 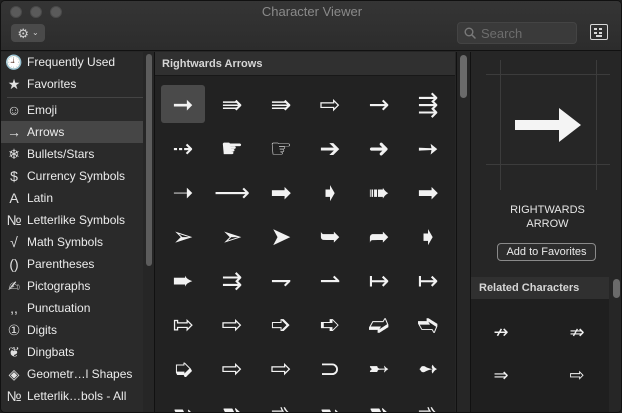 What do you see at coordinates (232, 192) in the screenshot?
I see `character-cell: ⟶` at bounding box center [232, 192].